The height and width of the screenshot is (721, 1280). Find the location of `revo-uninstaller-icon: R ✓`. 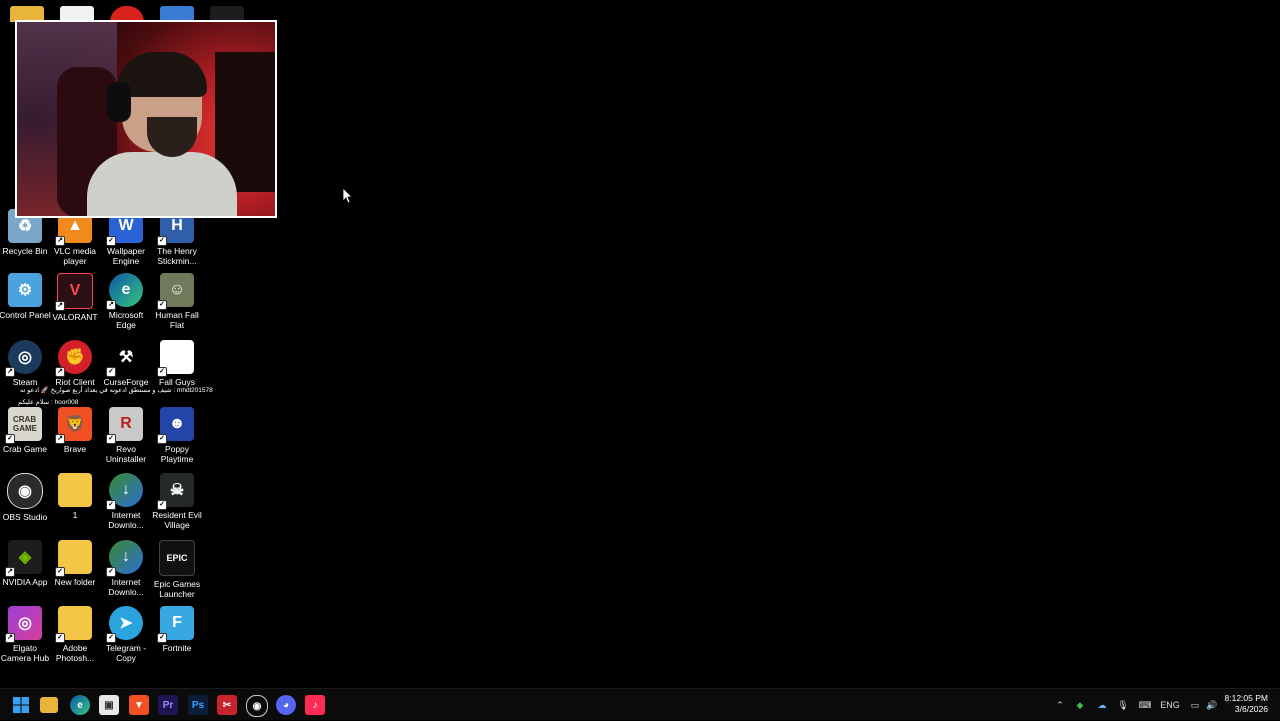

revo-uninstaller-icon: R ✓ is located at coordinates (125, 425).